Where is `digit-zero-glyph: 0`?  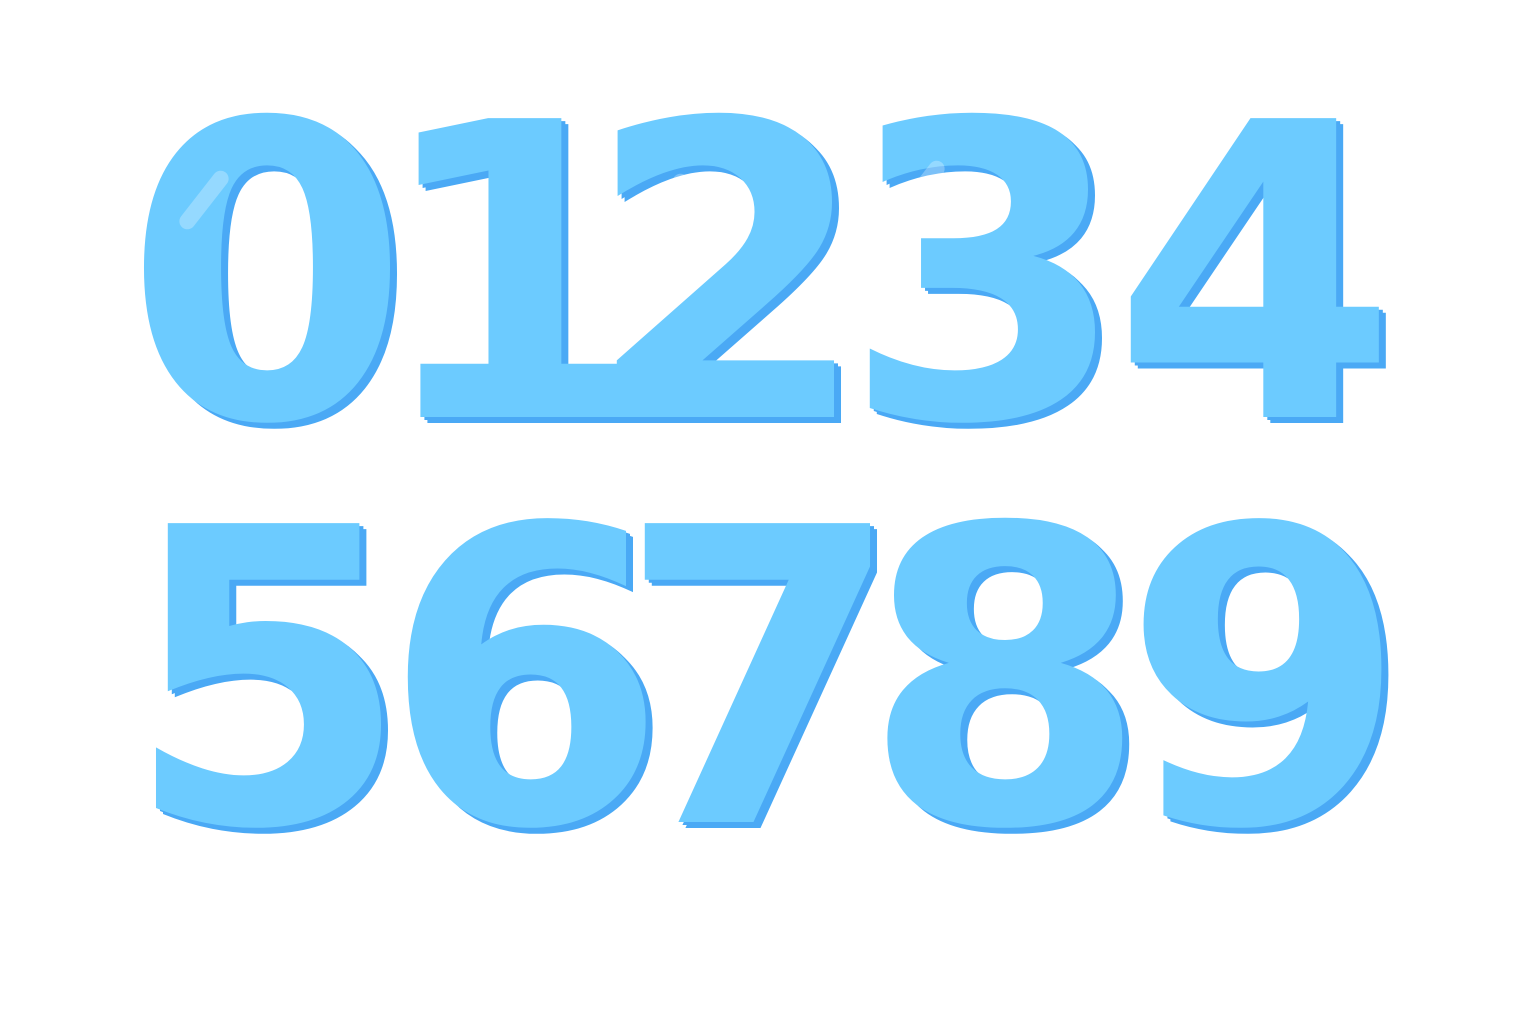 digit-zero-glyph: 0 is located at coordinates (267, 275).